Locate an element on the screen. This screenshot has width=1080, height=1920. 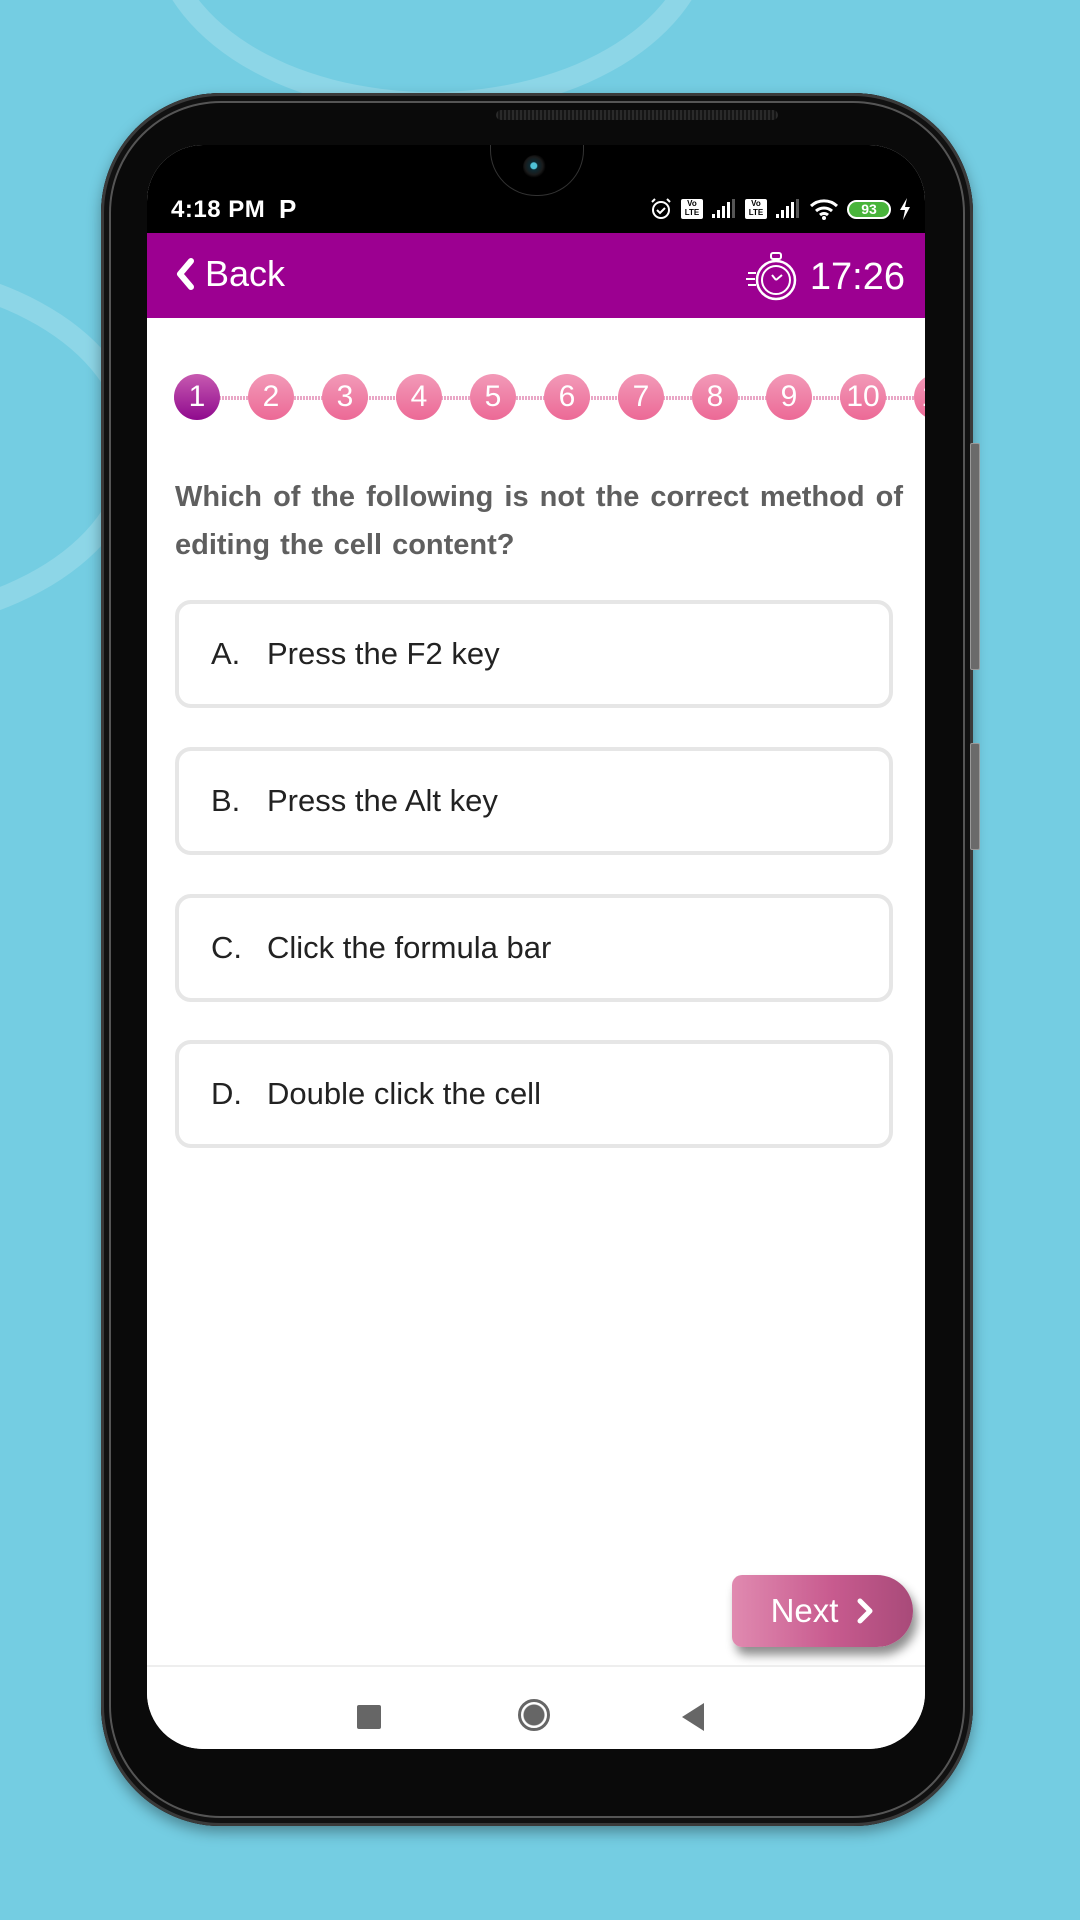
question-dot-1: 1 is located at coordinates (197, 397).